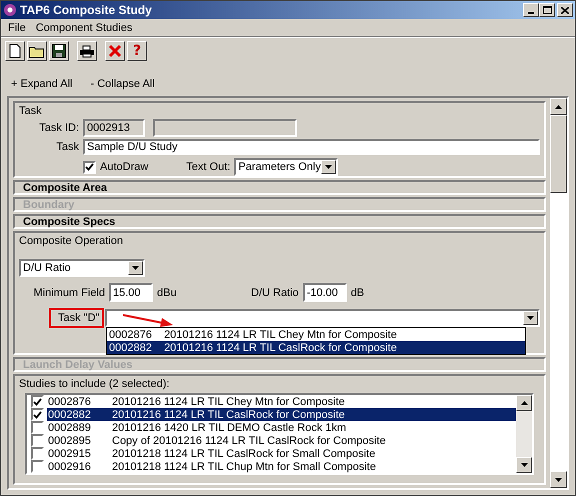 Image resolution: width=576 pixels, height=496 pixels. I want to click on autodraw-checkbox, so click(89, 167).